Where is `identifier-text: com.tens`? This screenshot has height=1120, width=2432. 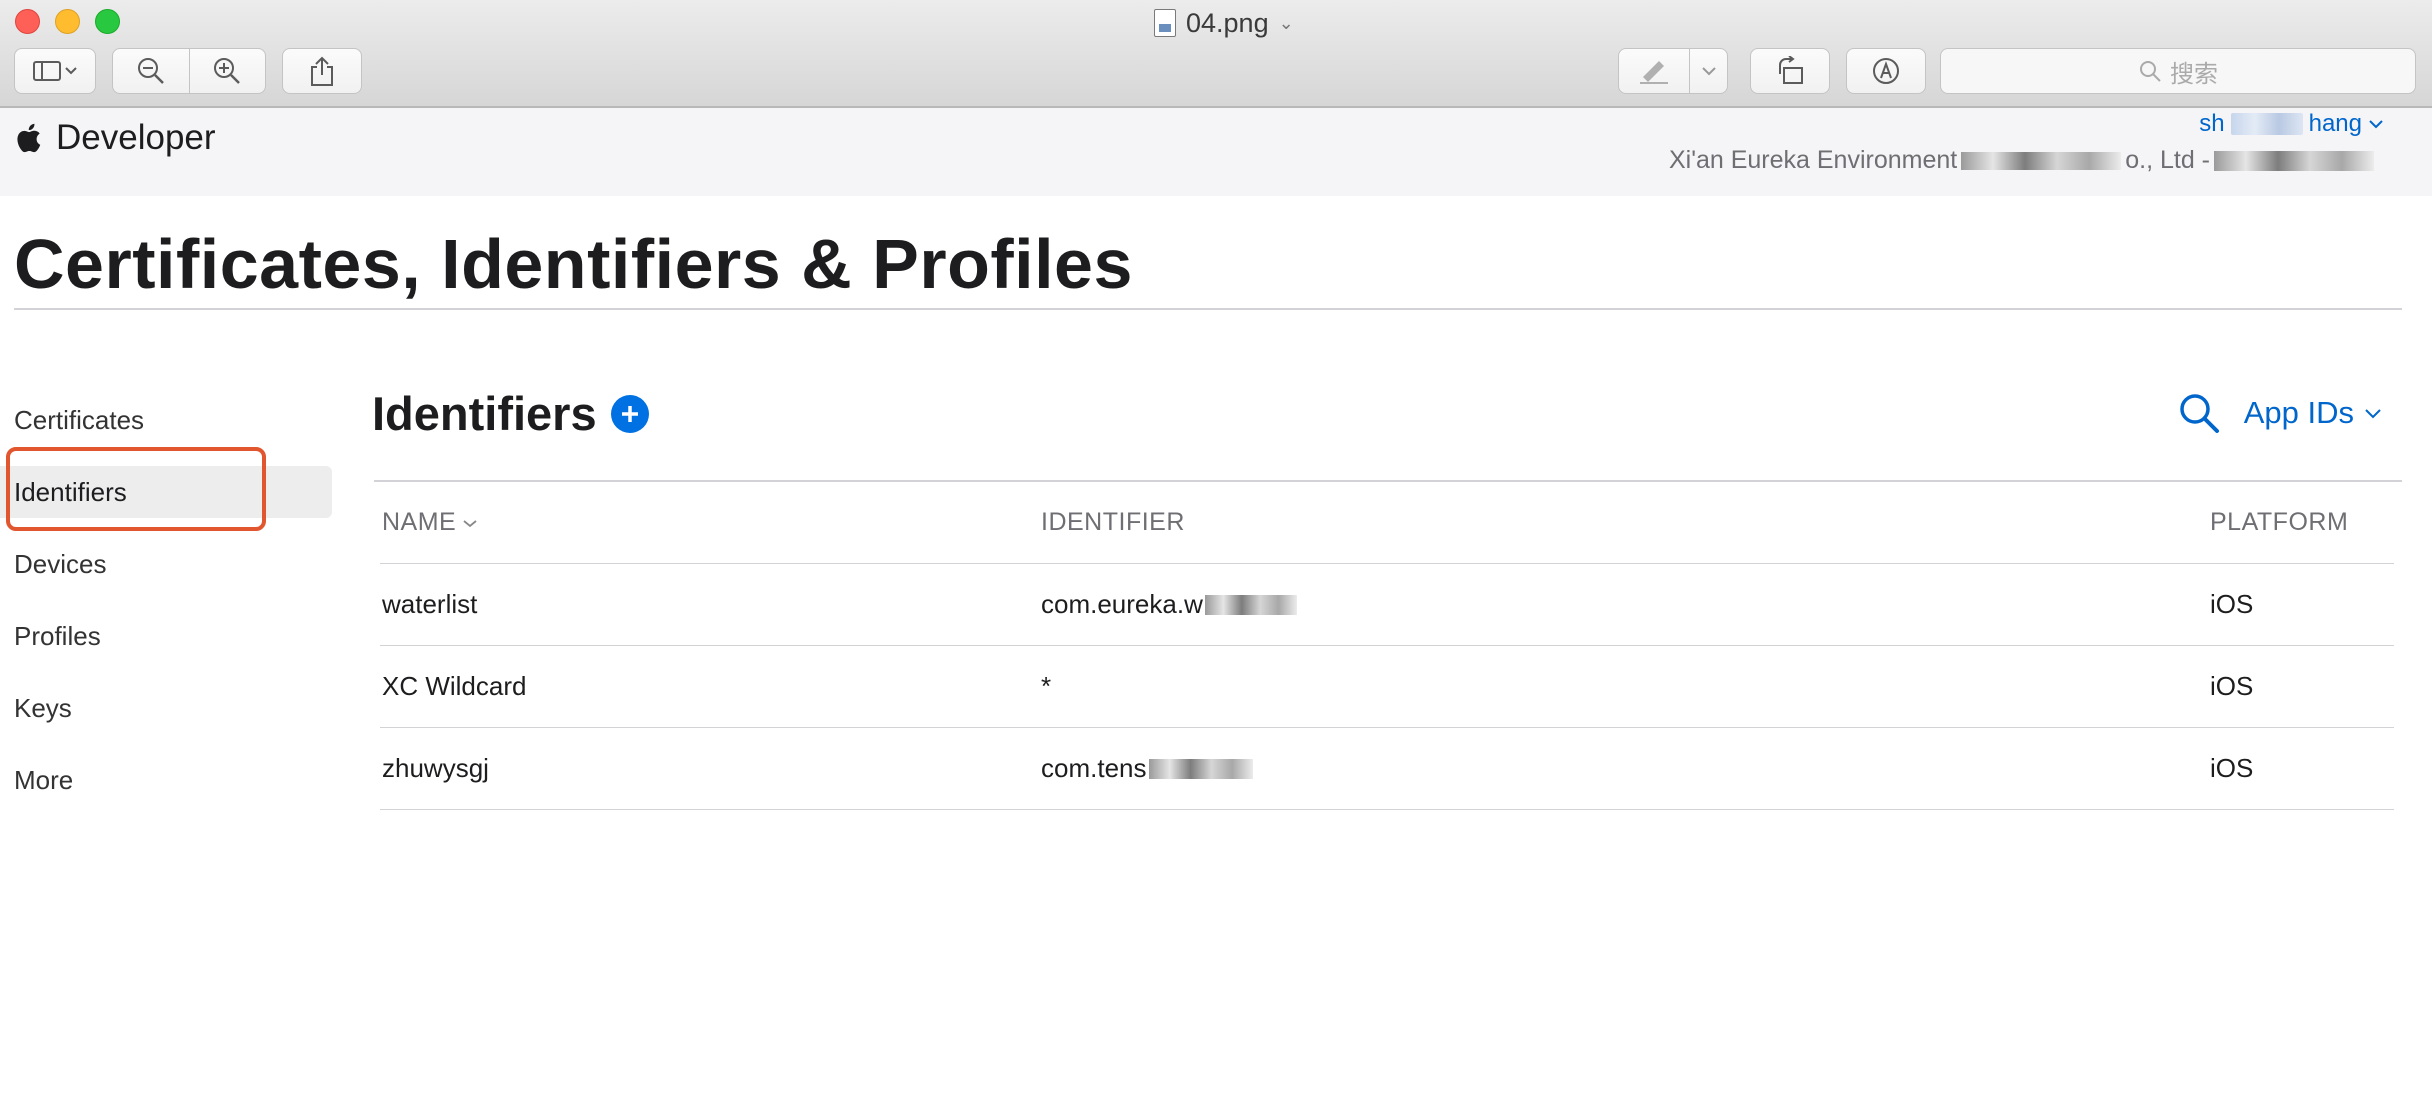 identifier-text: com.tens is located at coordinates (1094, 768).